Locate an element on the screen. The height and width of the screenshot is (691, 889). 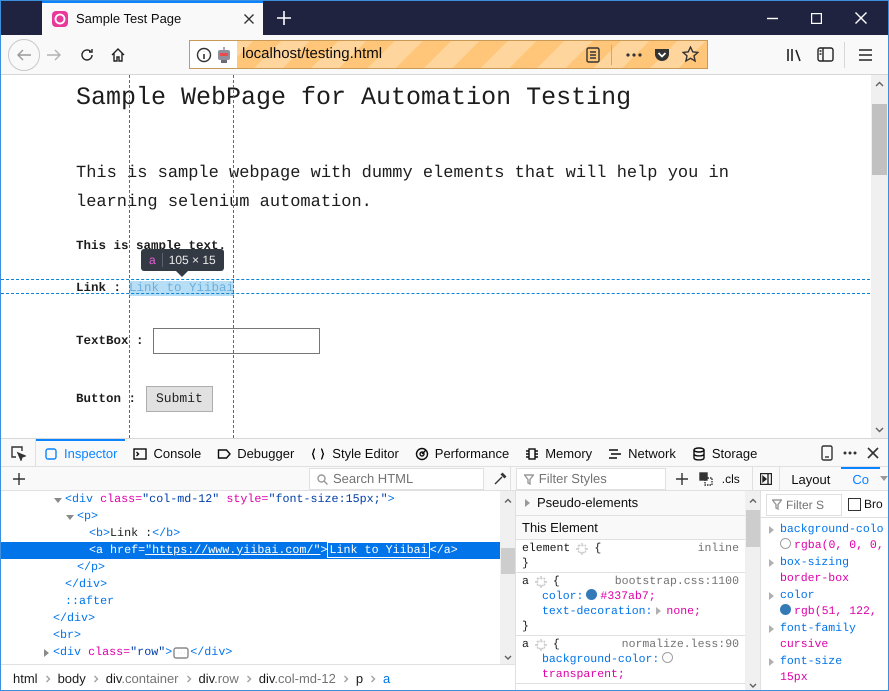
search-field: Search HTML is located at coordinates (396, 479).